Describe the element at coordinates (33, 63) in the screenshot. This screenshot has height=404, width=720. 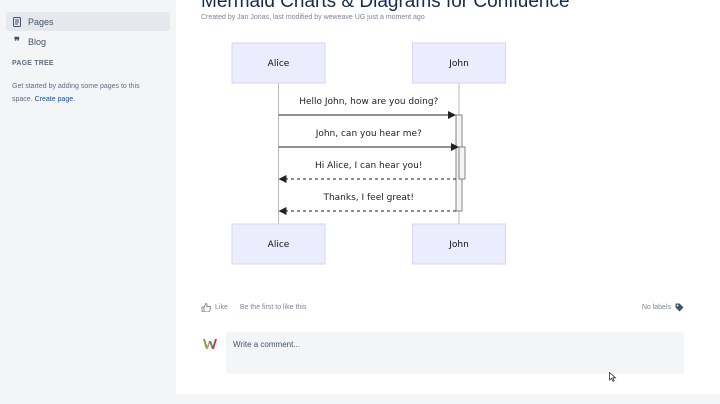
I see `page-tree-heading: PAGE TREE` at that location.